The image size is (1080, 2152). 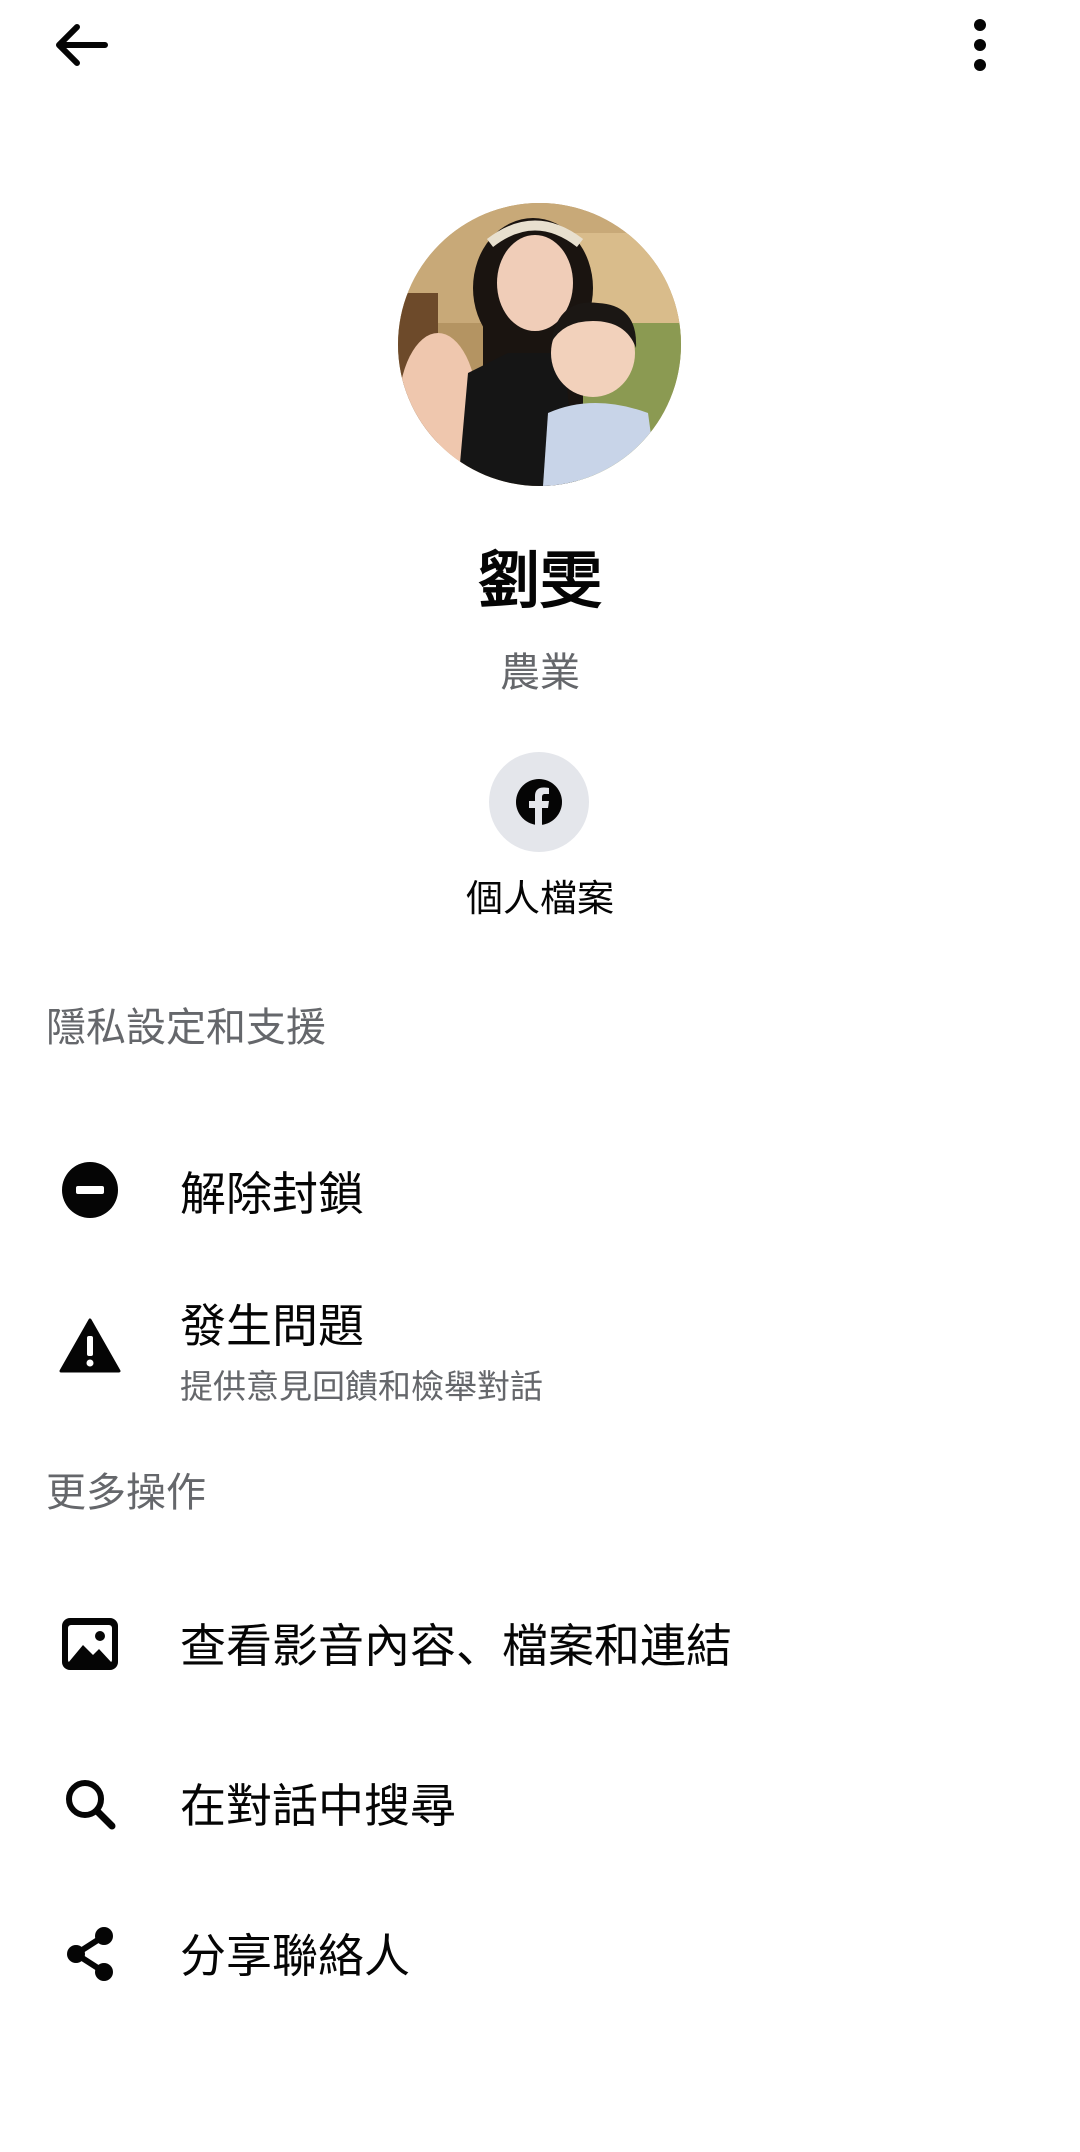 I want to click on report-problem-description: 提供意見回饋和檢舉對話, so click(x=361, y=1386).